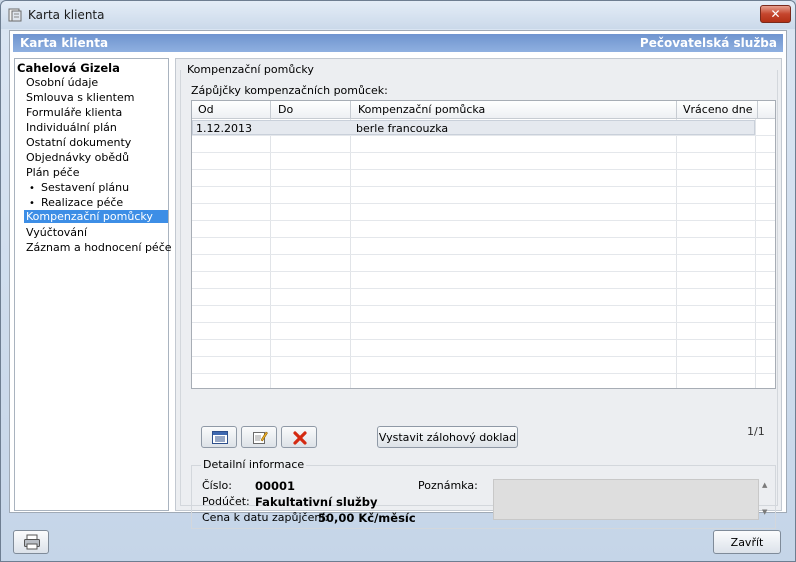 This screenshot has width=796, height=562. I want to click on banner-service: Pečovatelská služba, so click(708, 43).